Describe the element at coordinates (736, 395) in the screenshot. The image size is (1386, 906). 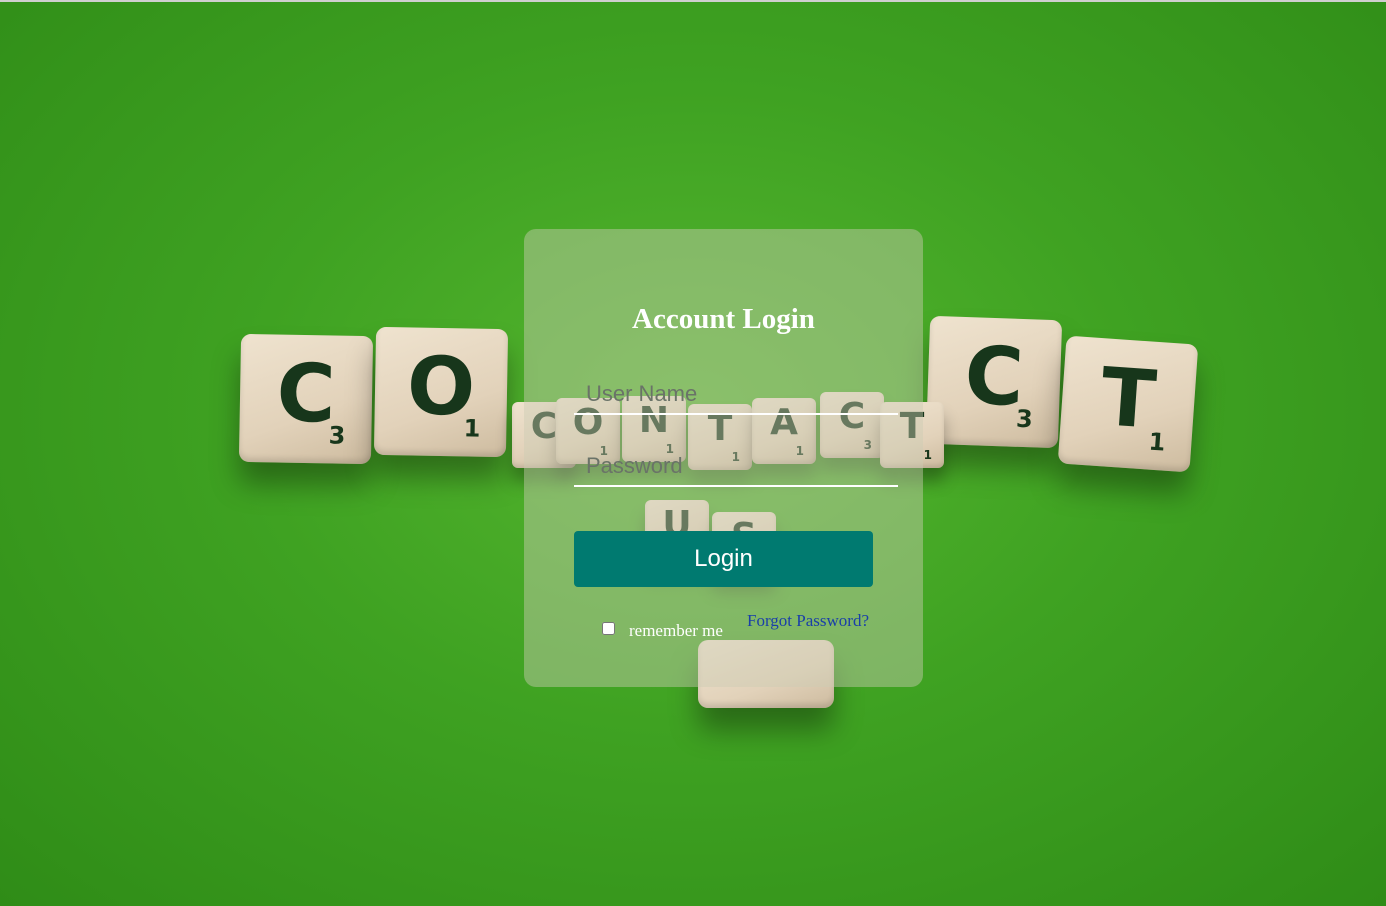
I see `username-input` at that location.